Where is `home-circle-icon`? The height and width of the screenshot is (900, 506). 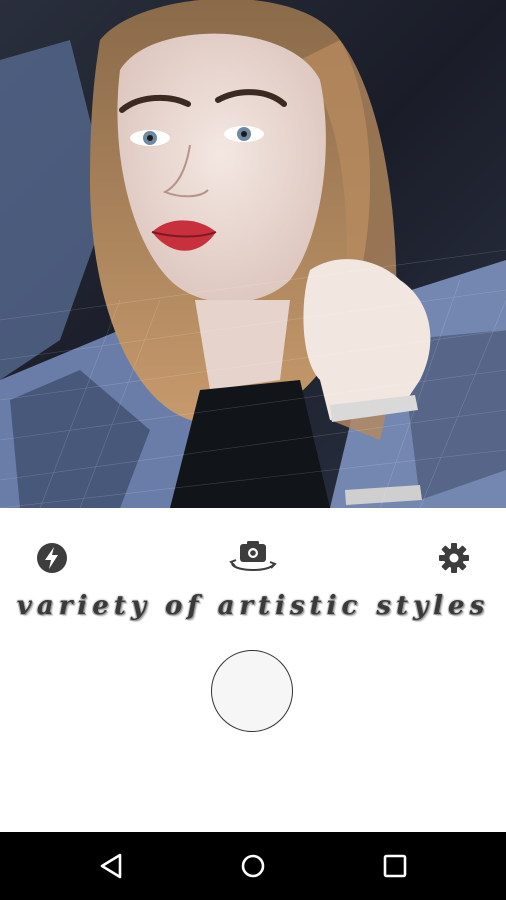
home-circle-icon is located at coordinates (253, 866).